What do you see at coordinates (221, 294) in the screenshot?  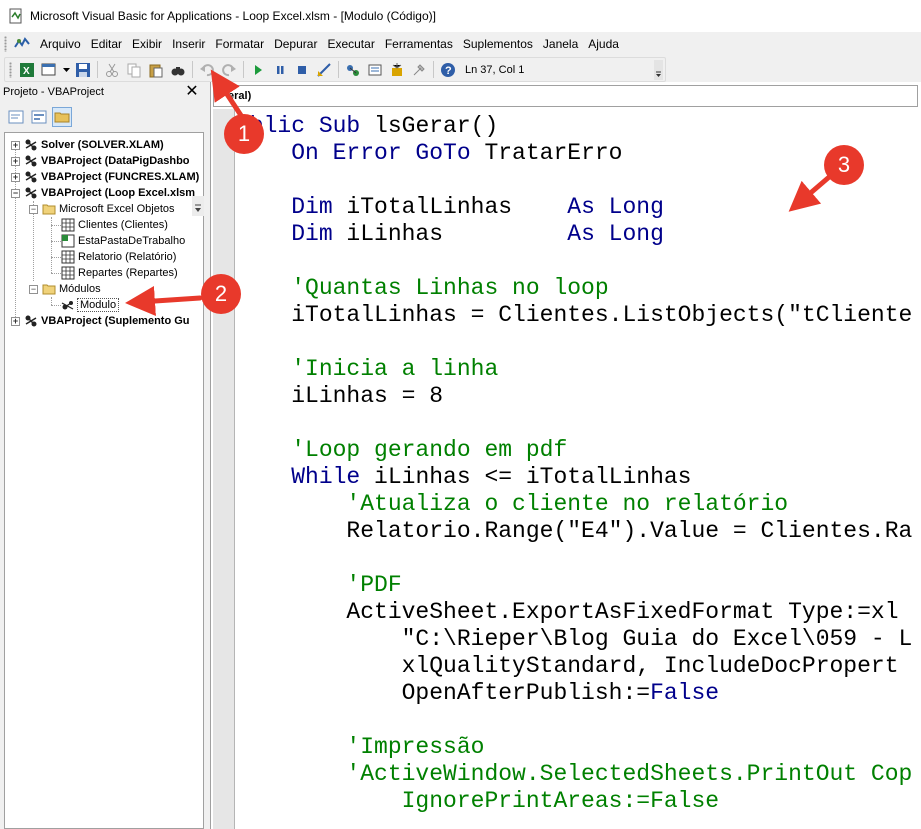 I see `annotation-badge-2: 2` at bounding box center [221, 294].